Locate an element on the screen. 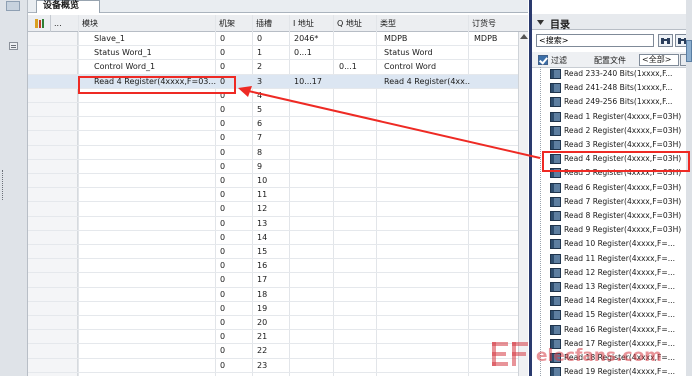  table-row: 05 is located at coordinates (273, 110).